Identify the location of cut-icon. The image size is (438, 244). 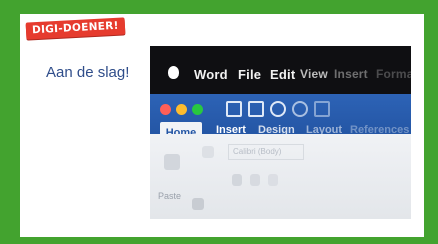
(208, 152).